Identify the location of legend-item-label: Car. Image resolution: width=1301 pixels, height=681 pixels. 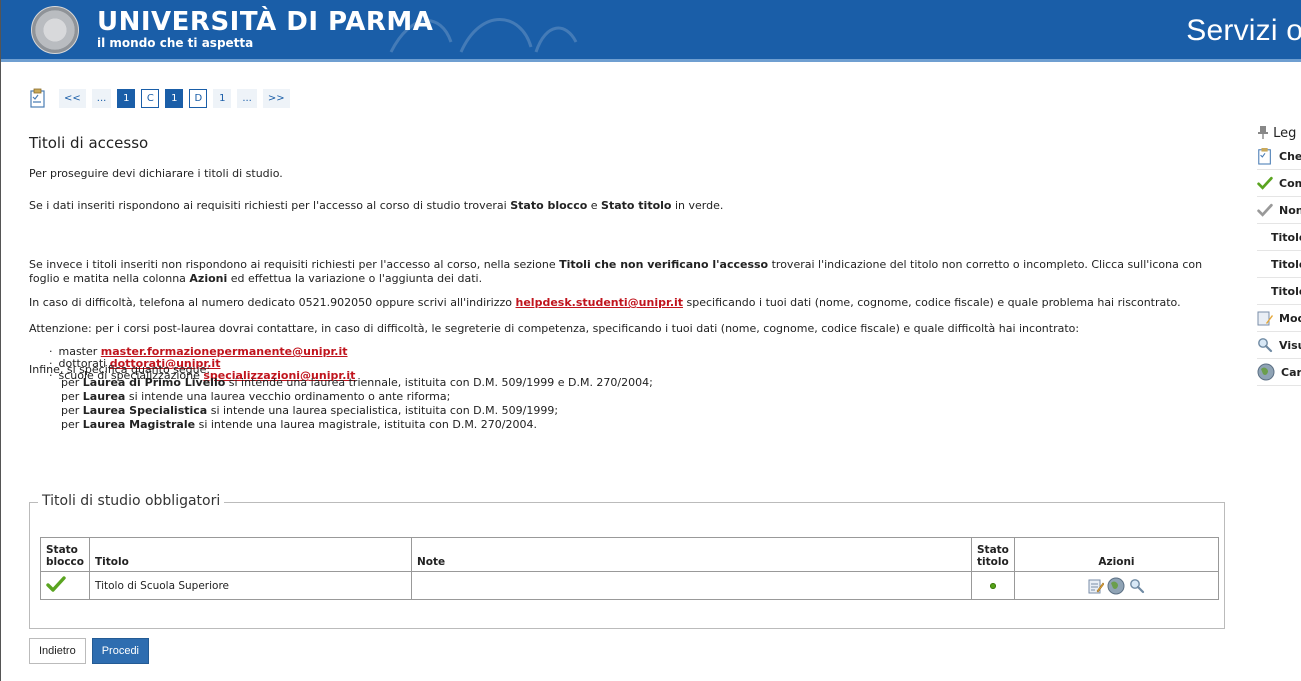
(1291, 372).